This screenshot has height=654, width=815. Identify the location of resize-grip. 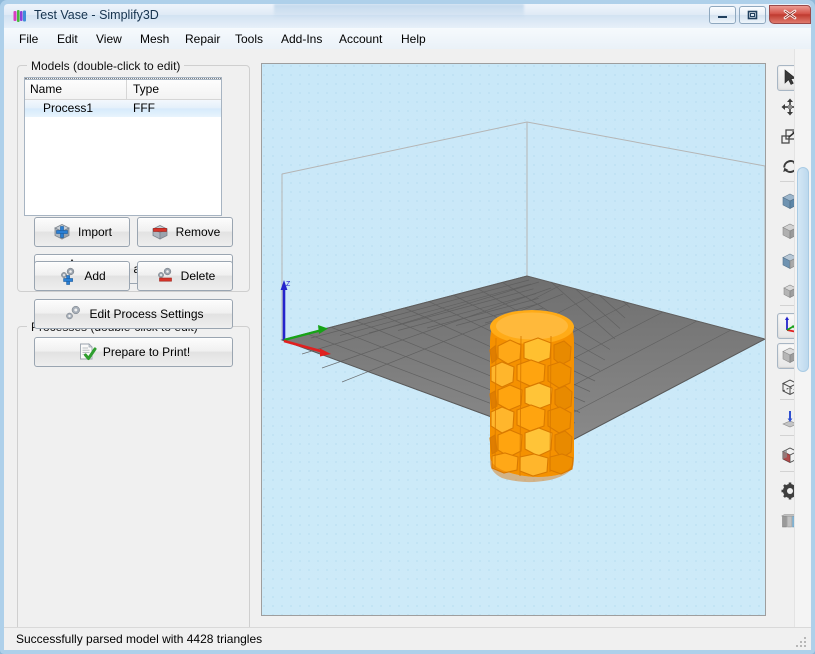
(801, 642).